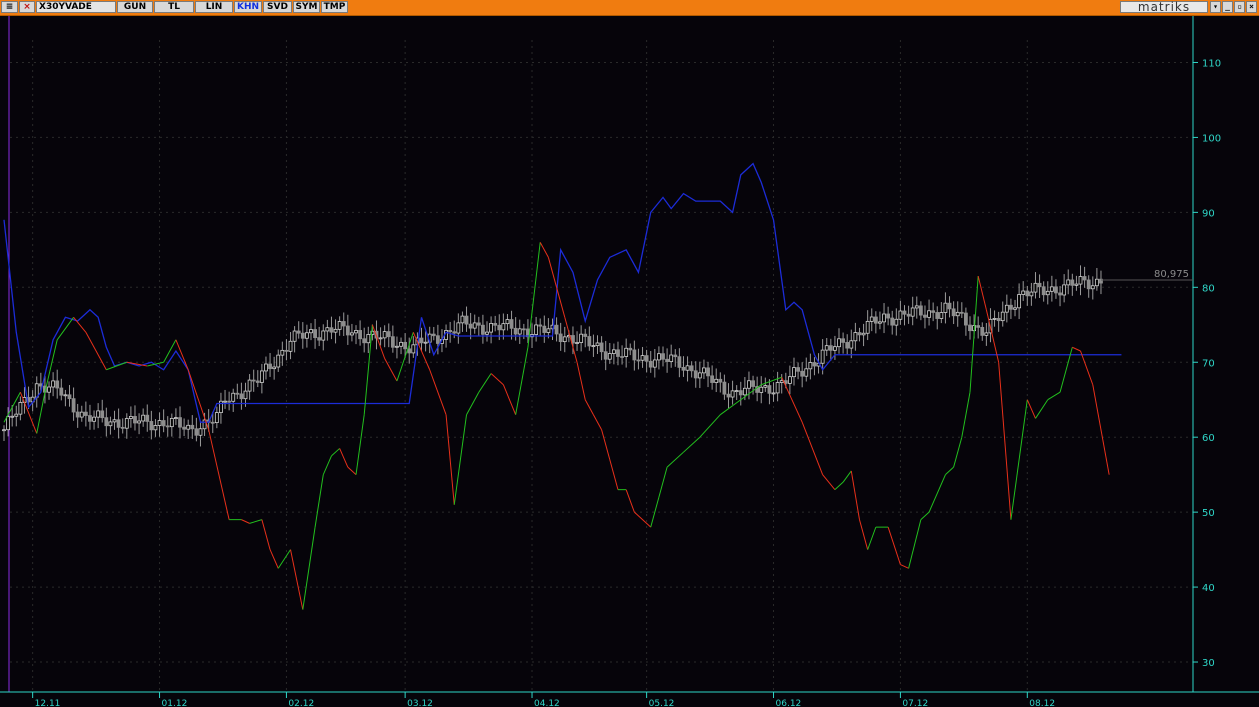 This screenshot has height=707, width=1259. Describe the element at coordinates (1208, 363) in the screenshot. I see `y-tick-label-70: 70` at that location.